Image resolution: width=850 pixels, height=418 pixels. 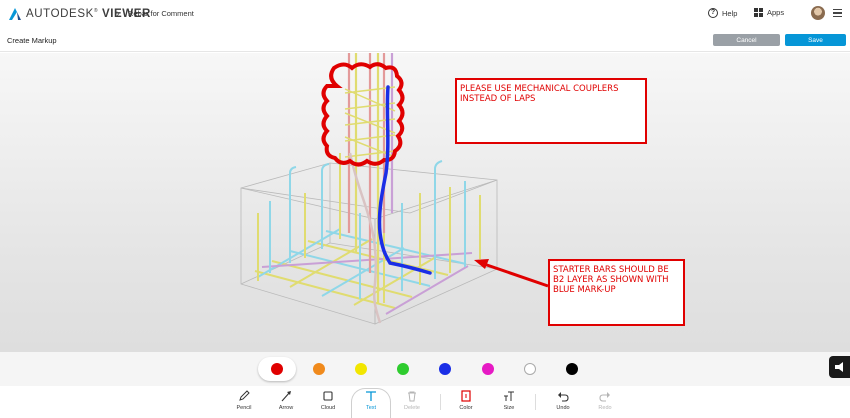 I want to click on arrow-tool-label: Arrow, so click(x=286, y=408).